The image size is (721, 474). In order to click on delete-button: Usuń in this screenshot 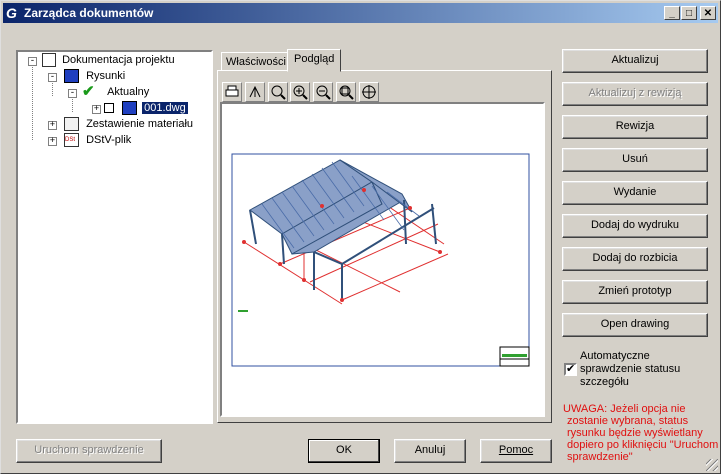, I will do `click(635, 160)`.